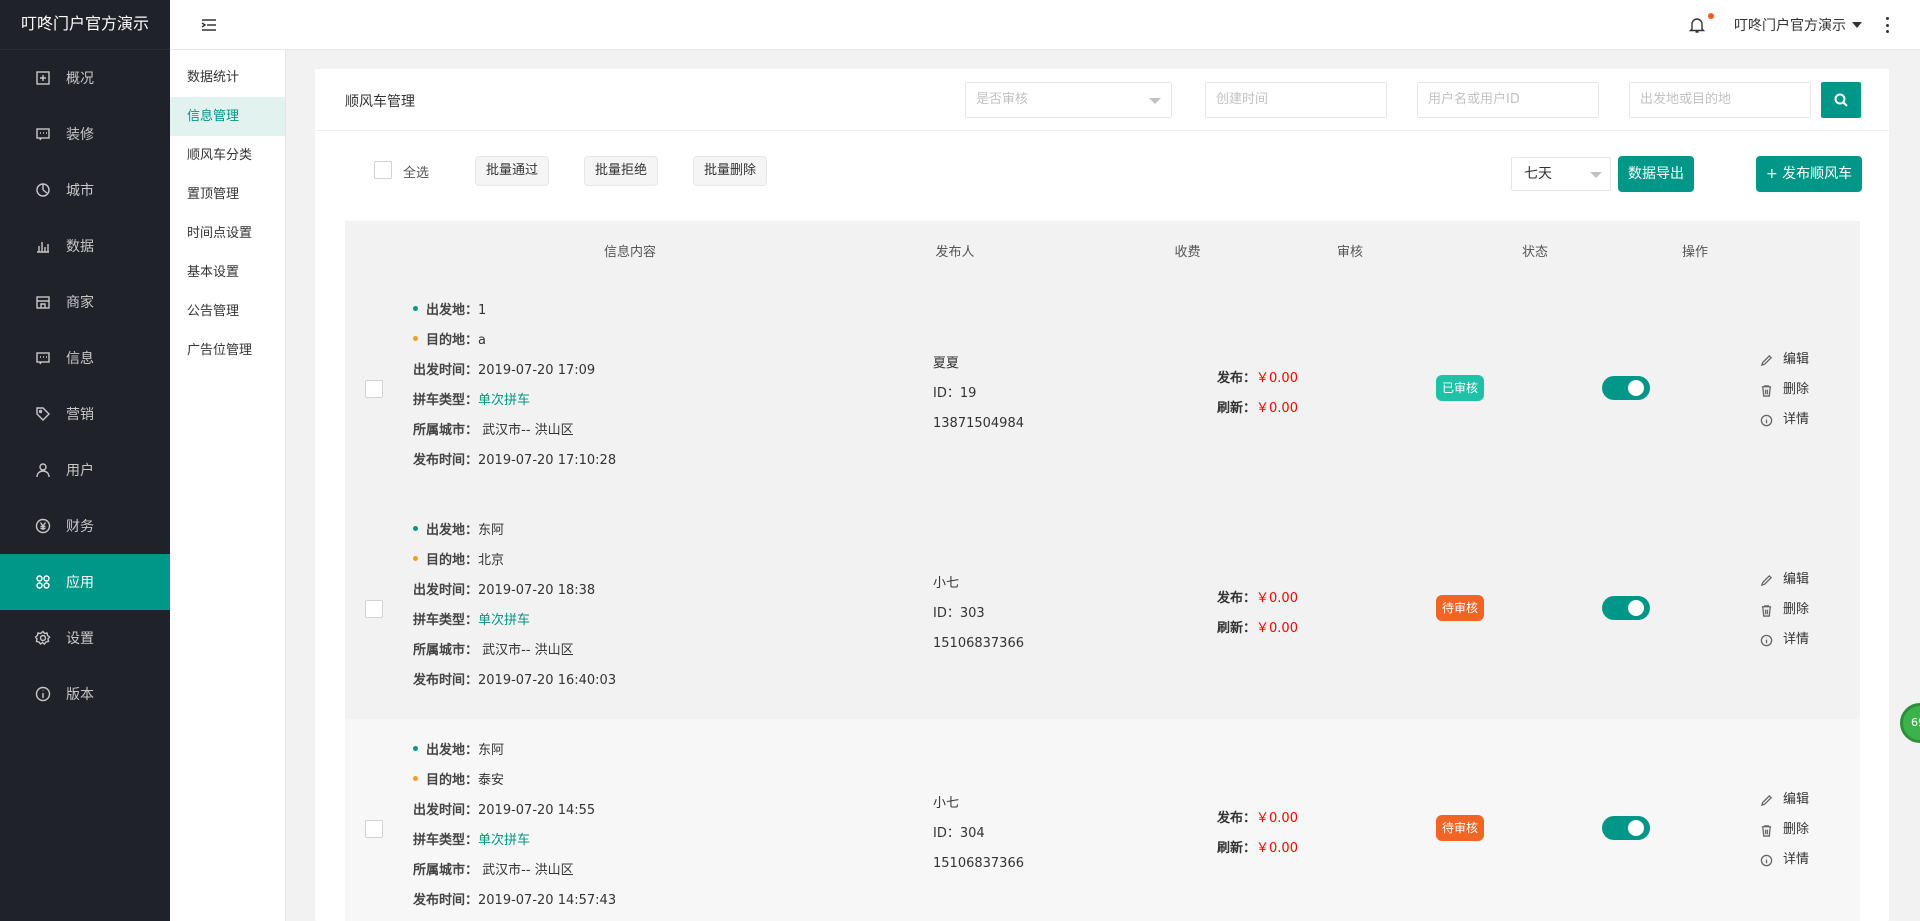  I want to click on sidebar-item-overview: 概况, so click(85, 78).